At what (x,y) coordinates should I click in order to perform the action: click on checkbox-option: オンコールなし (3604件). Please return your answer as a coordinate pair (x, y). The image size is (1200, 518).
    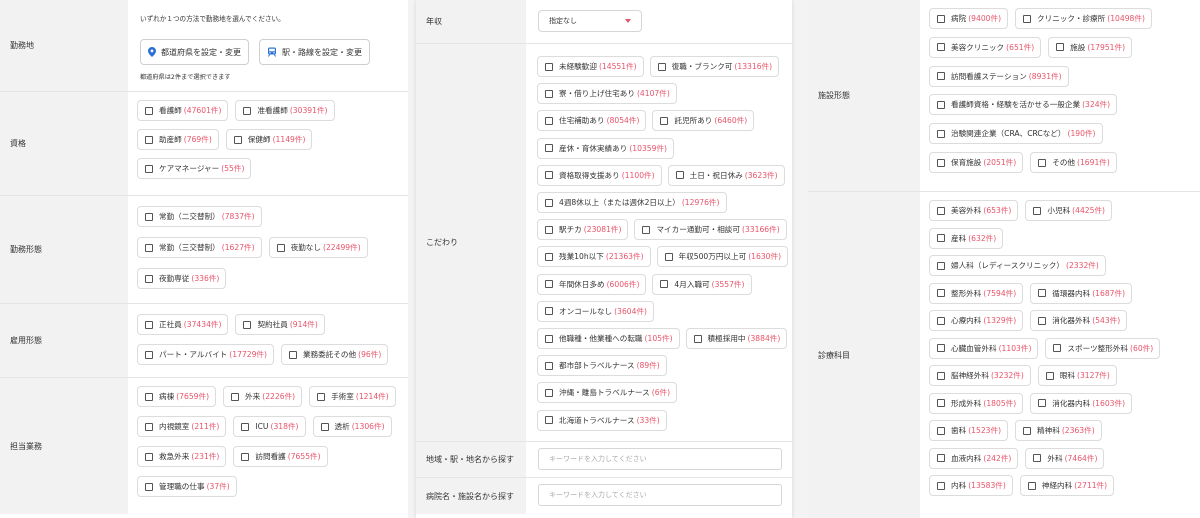
    Looking at the image, I should click on (596, 311).